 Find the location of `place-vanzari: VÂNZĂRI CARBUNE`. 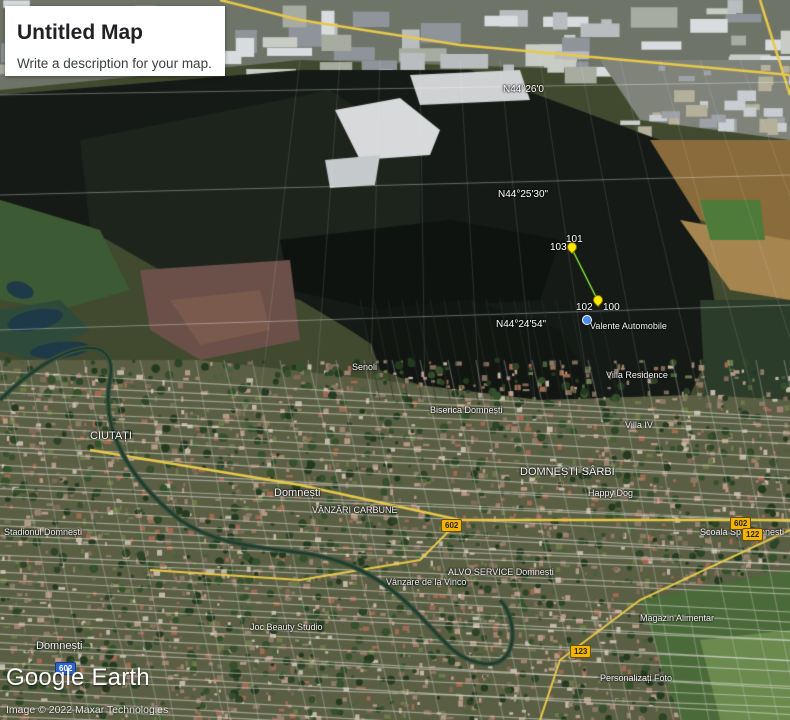

place-vanzari: VÂNZĂRI CARBUNE is located at coordinates (355, 510).